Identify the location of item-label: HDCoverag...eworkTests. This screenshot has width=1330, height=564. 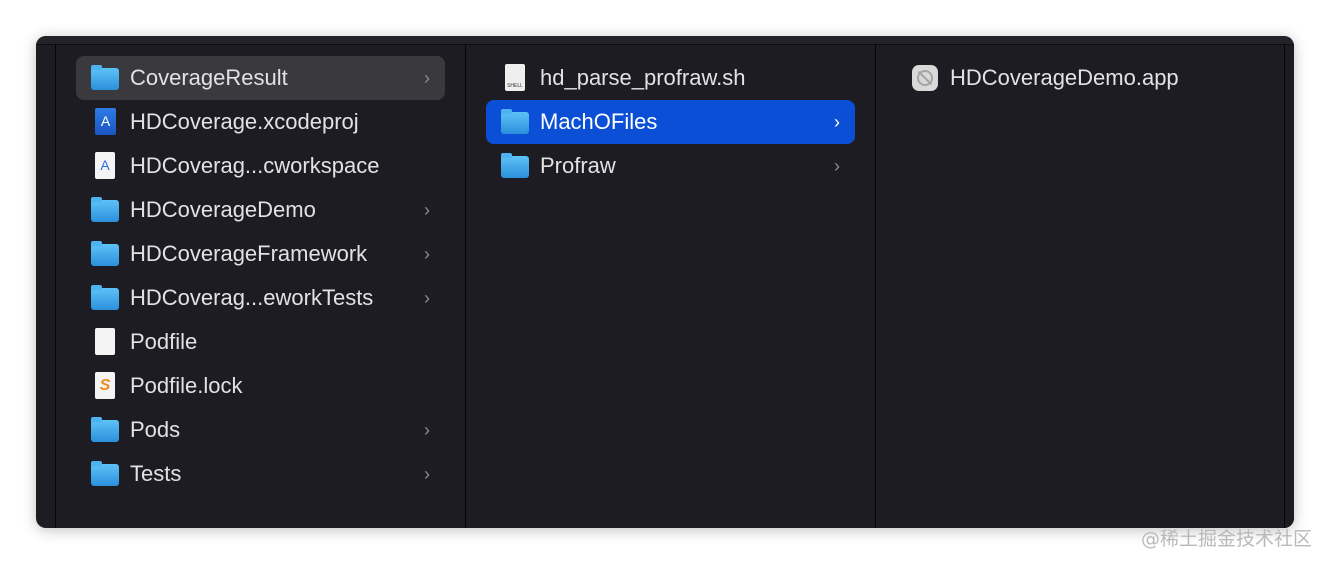
(252, 297).